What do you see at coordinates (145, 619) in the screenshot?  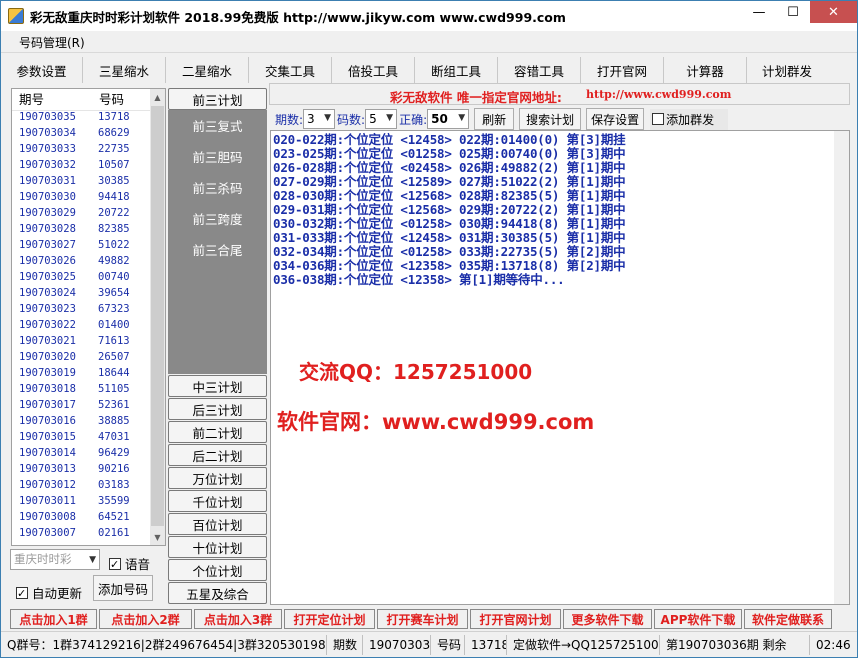 I see `join-group2-button: 点击加入2群` at bounding box center [145, 619].